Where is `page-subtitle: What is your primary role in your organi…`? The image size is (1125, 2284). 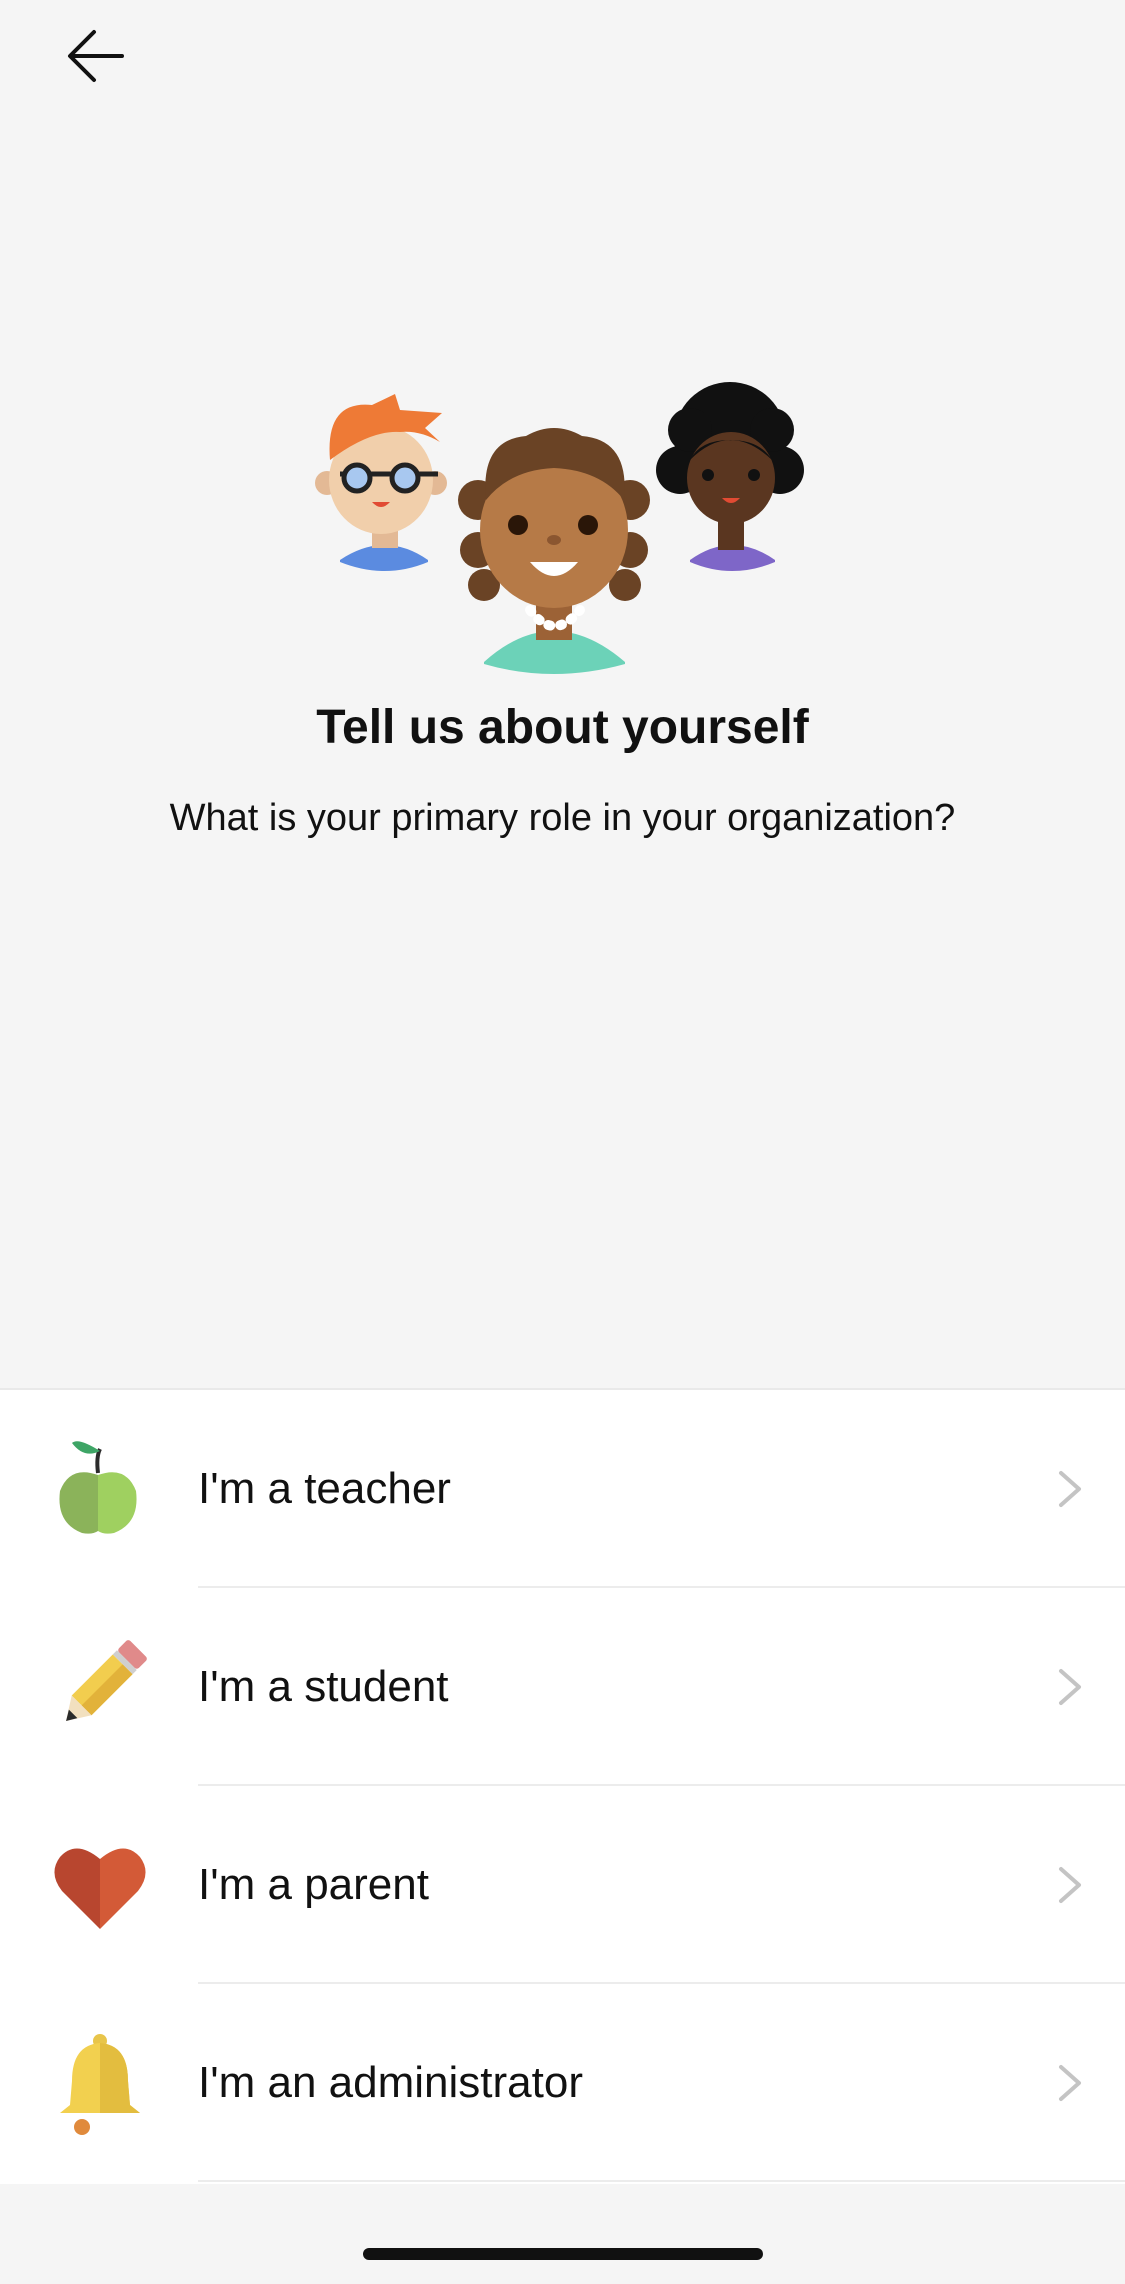
page-subtitle: What is your primary role in your organi… is located at coordinates (562, 818).